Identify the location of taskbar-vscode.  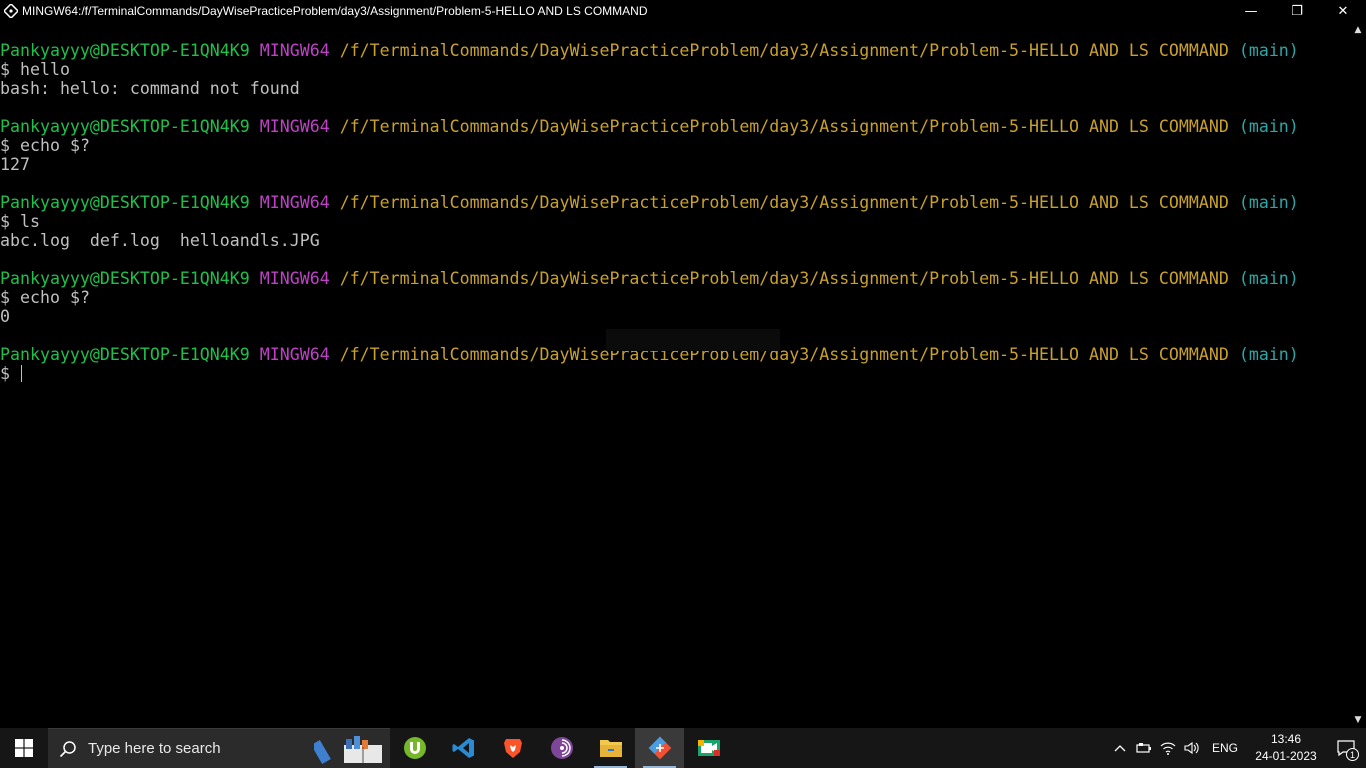
(463, 748).